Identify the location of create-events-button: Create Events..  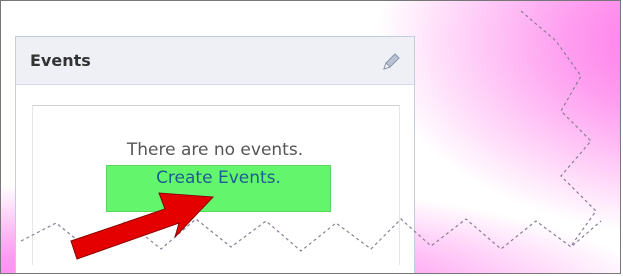
(218, 188).